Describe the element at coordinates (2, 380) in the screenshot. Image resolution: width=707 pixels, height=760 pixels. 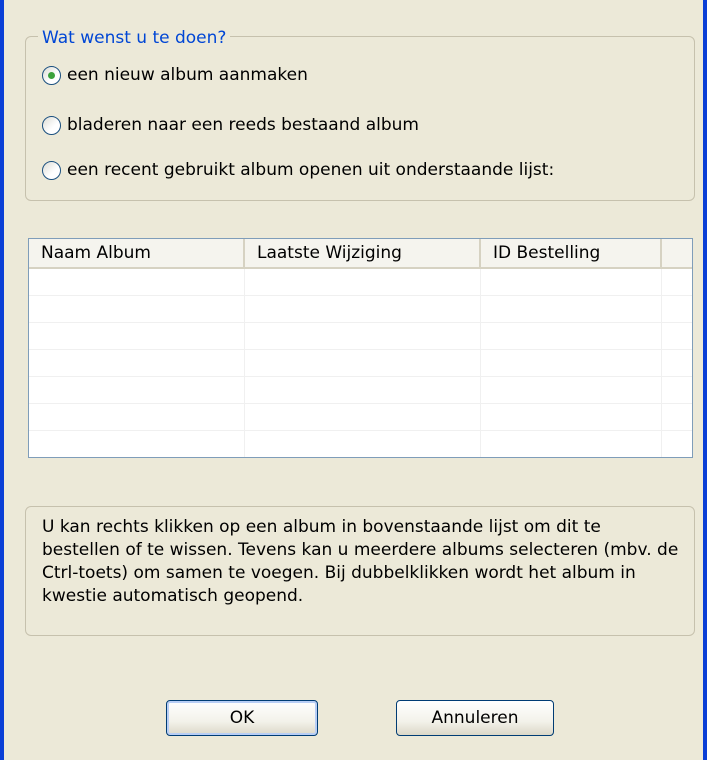
I see `window-left-border` at that location.